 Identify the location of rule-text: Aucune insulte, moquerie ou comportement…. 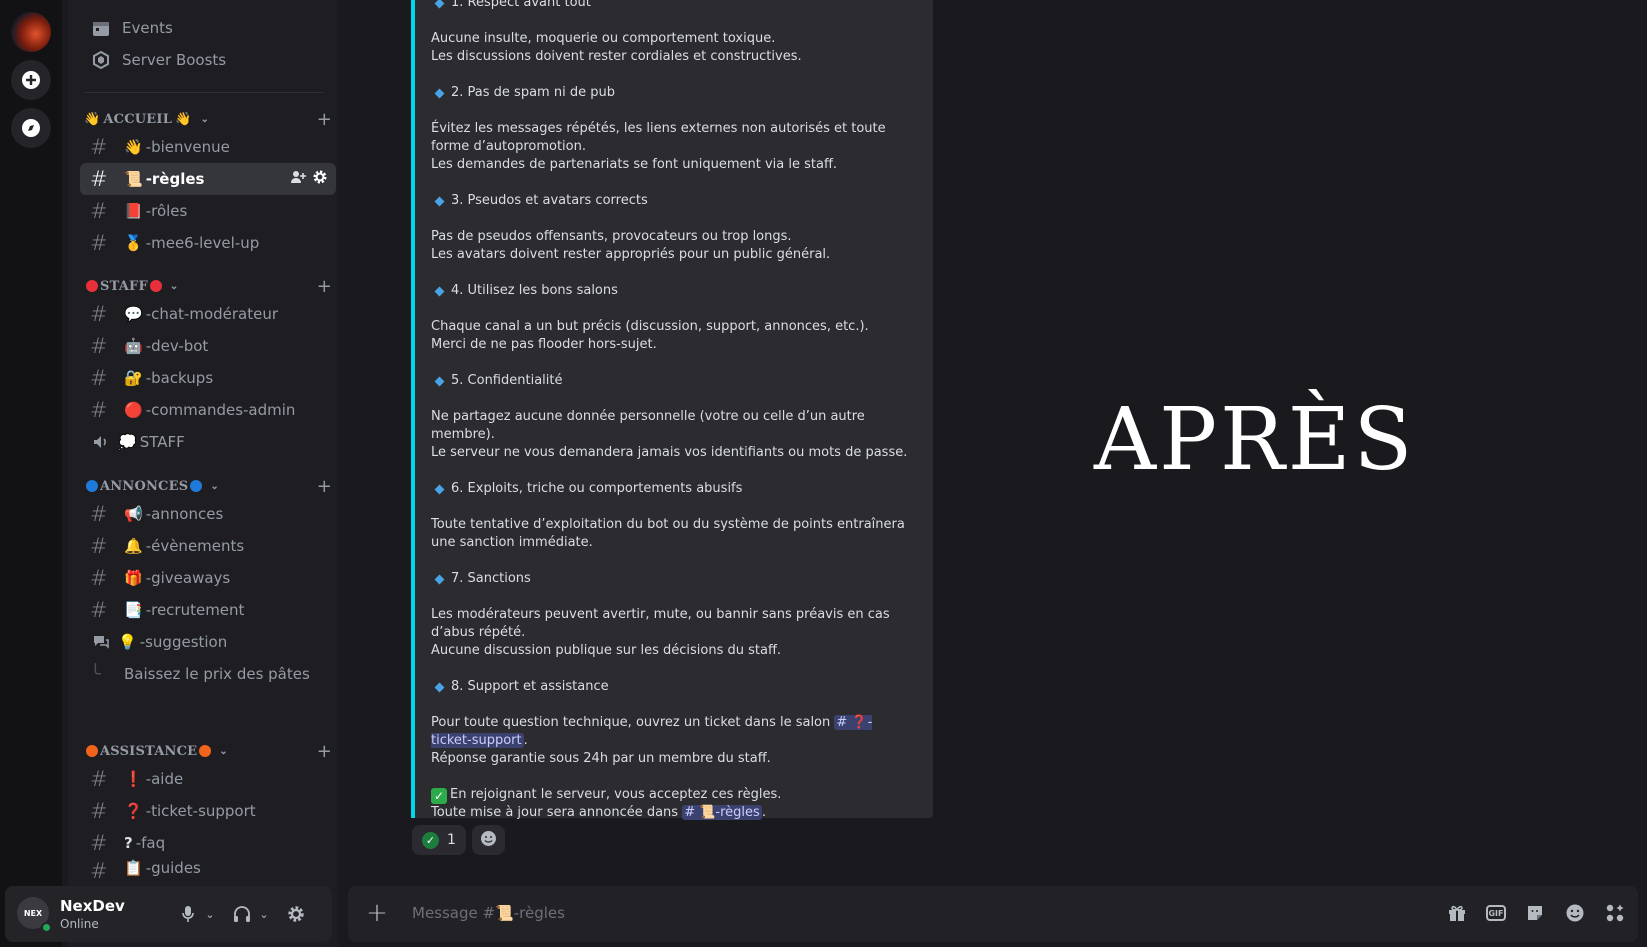
(603, 38).